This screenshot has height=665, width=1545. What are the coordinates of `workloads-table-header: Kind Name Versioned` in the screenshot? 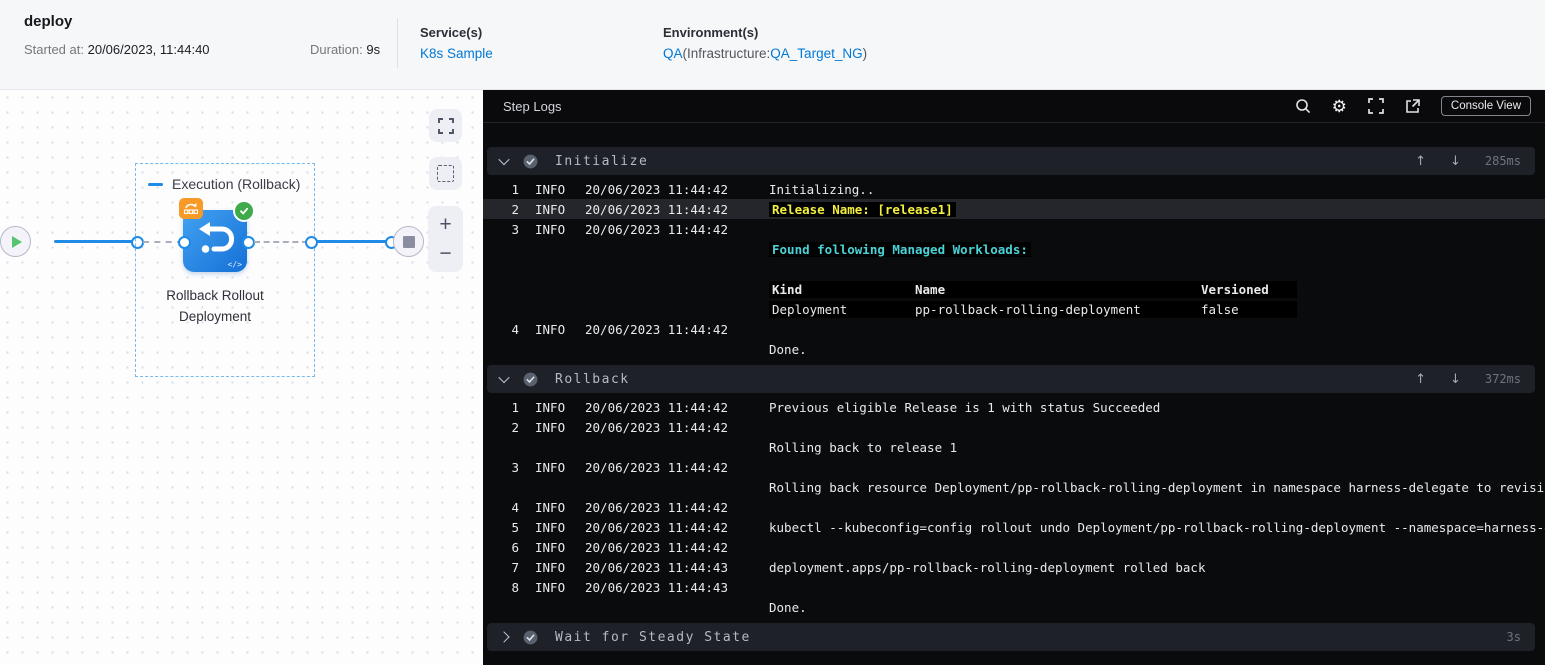 It's located at (1033, 289).